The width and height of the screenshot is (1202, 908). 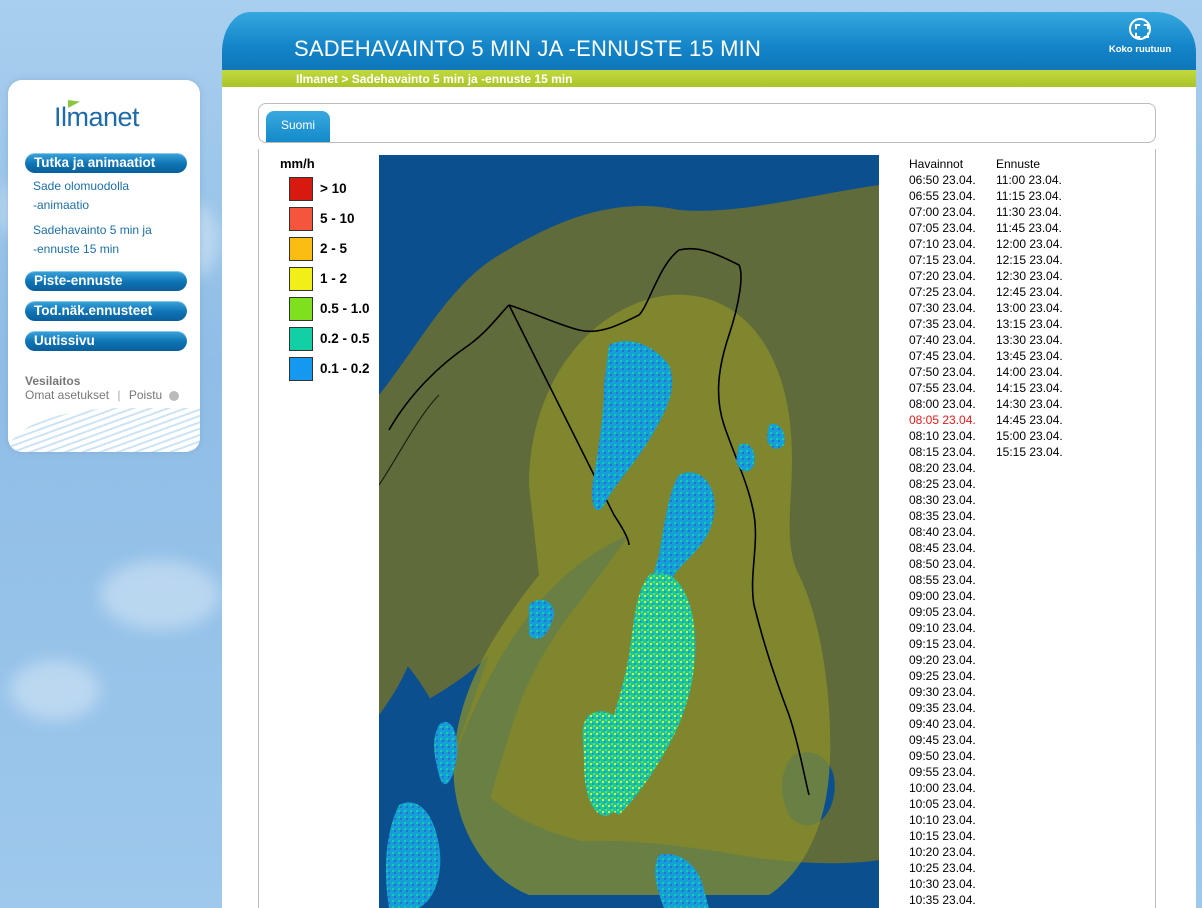 What do you see at coordinates (942, 356) in the screenshot?
I see `observation-time-link: 07:45 23.04.` at bounding box center [942, 356].